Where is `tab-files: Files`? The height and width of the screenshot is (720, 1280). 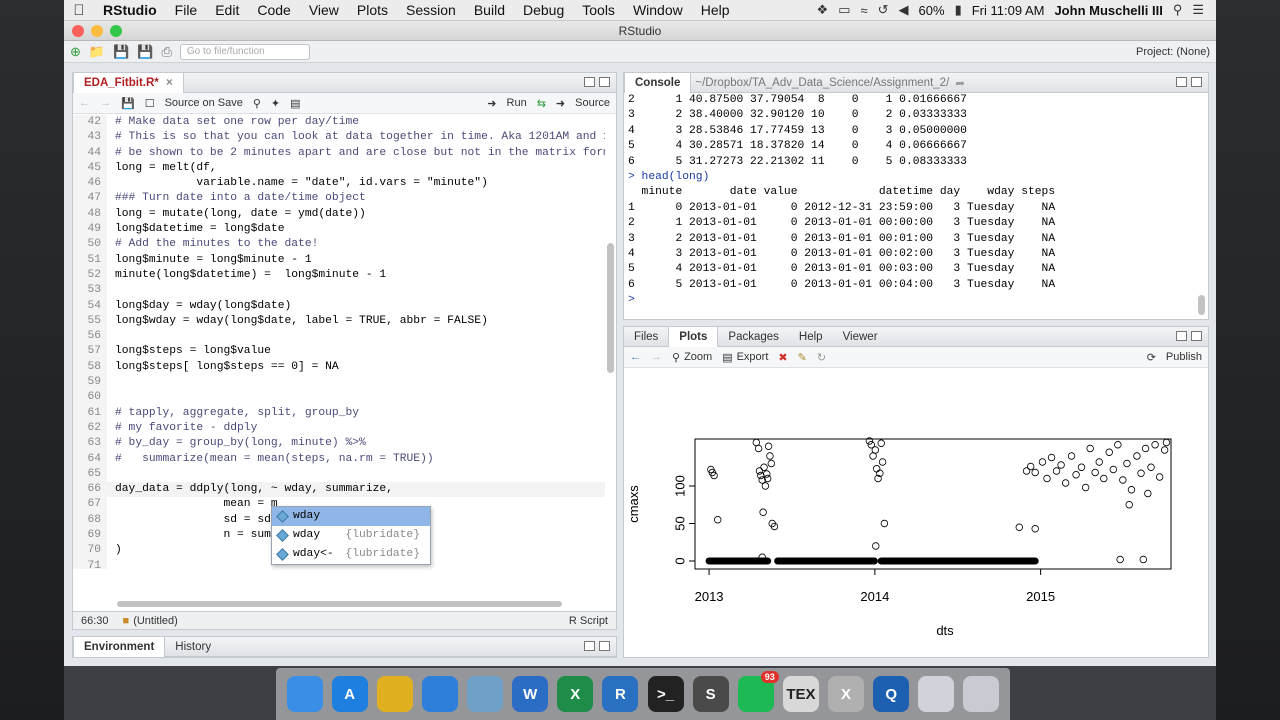
tab-files: Files is located at coordinates (646, 337).